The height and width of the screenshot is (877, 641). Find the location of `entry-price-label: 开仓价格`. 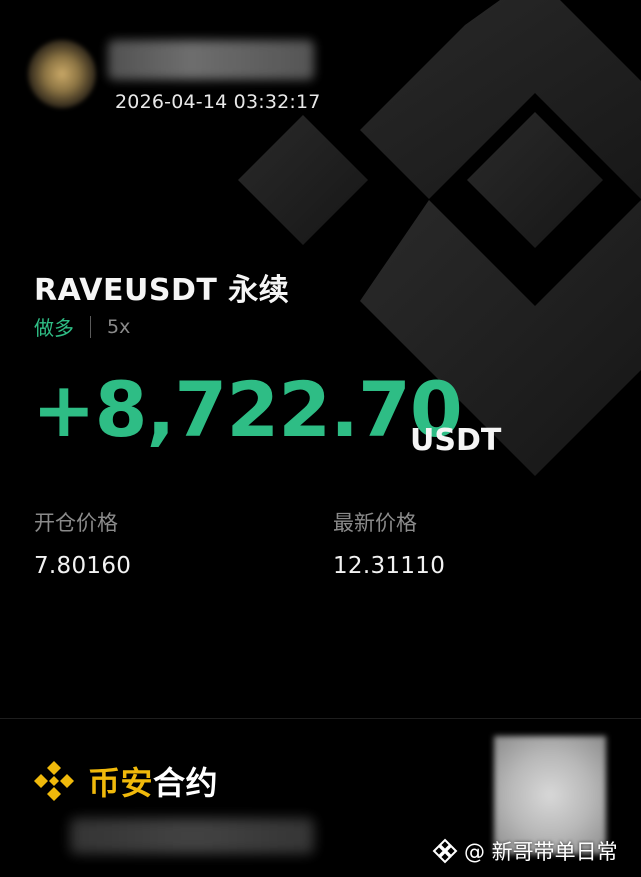

entry-price-label: 开仓价格 is located at coordinates (76, 523).